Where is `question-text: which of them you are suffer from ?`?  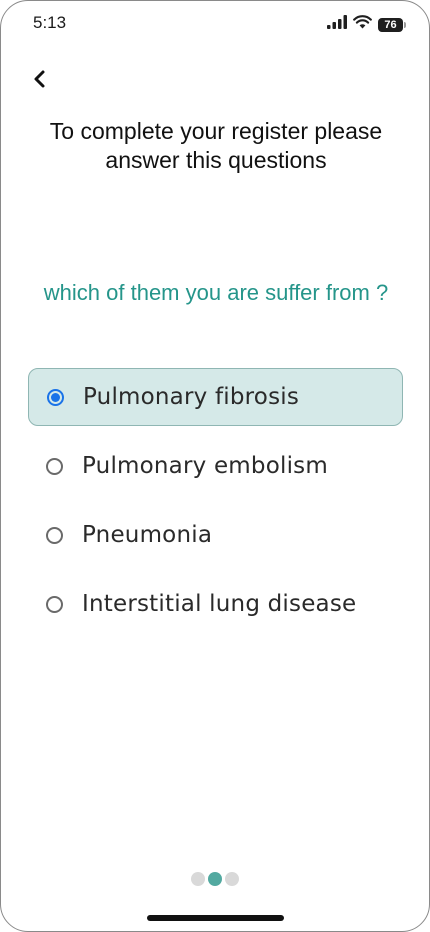 question-text: which of them you are suffer from ? is located at coordinates (216, 292).